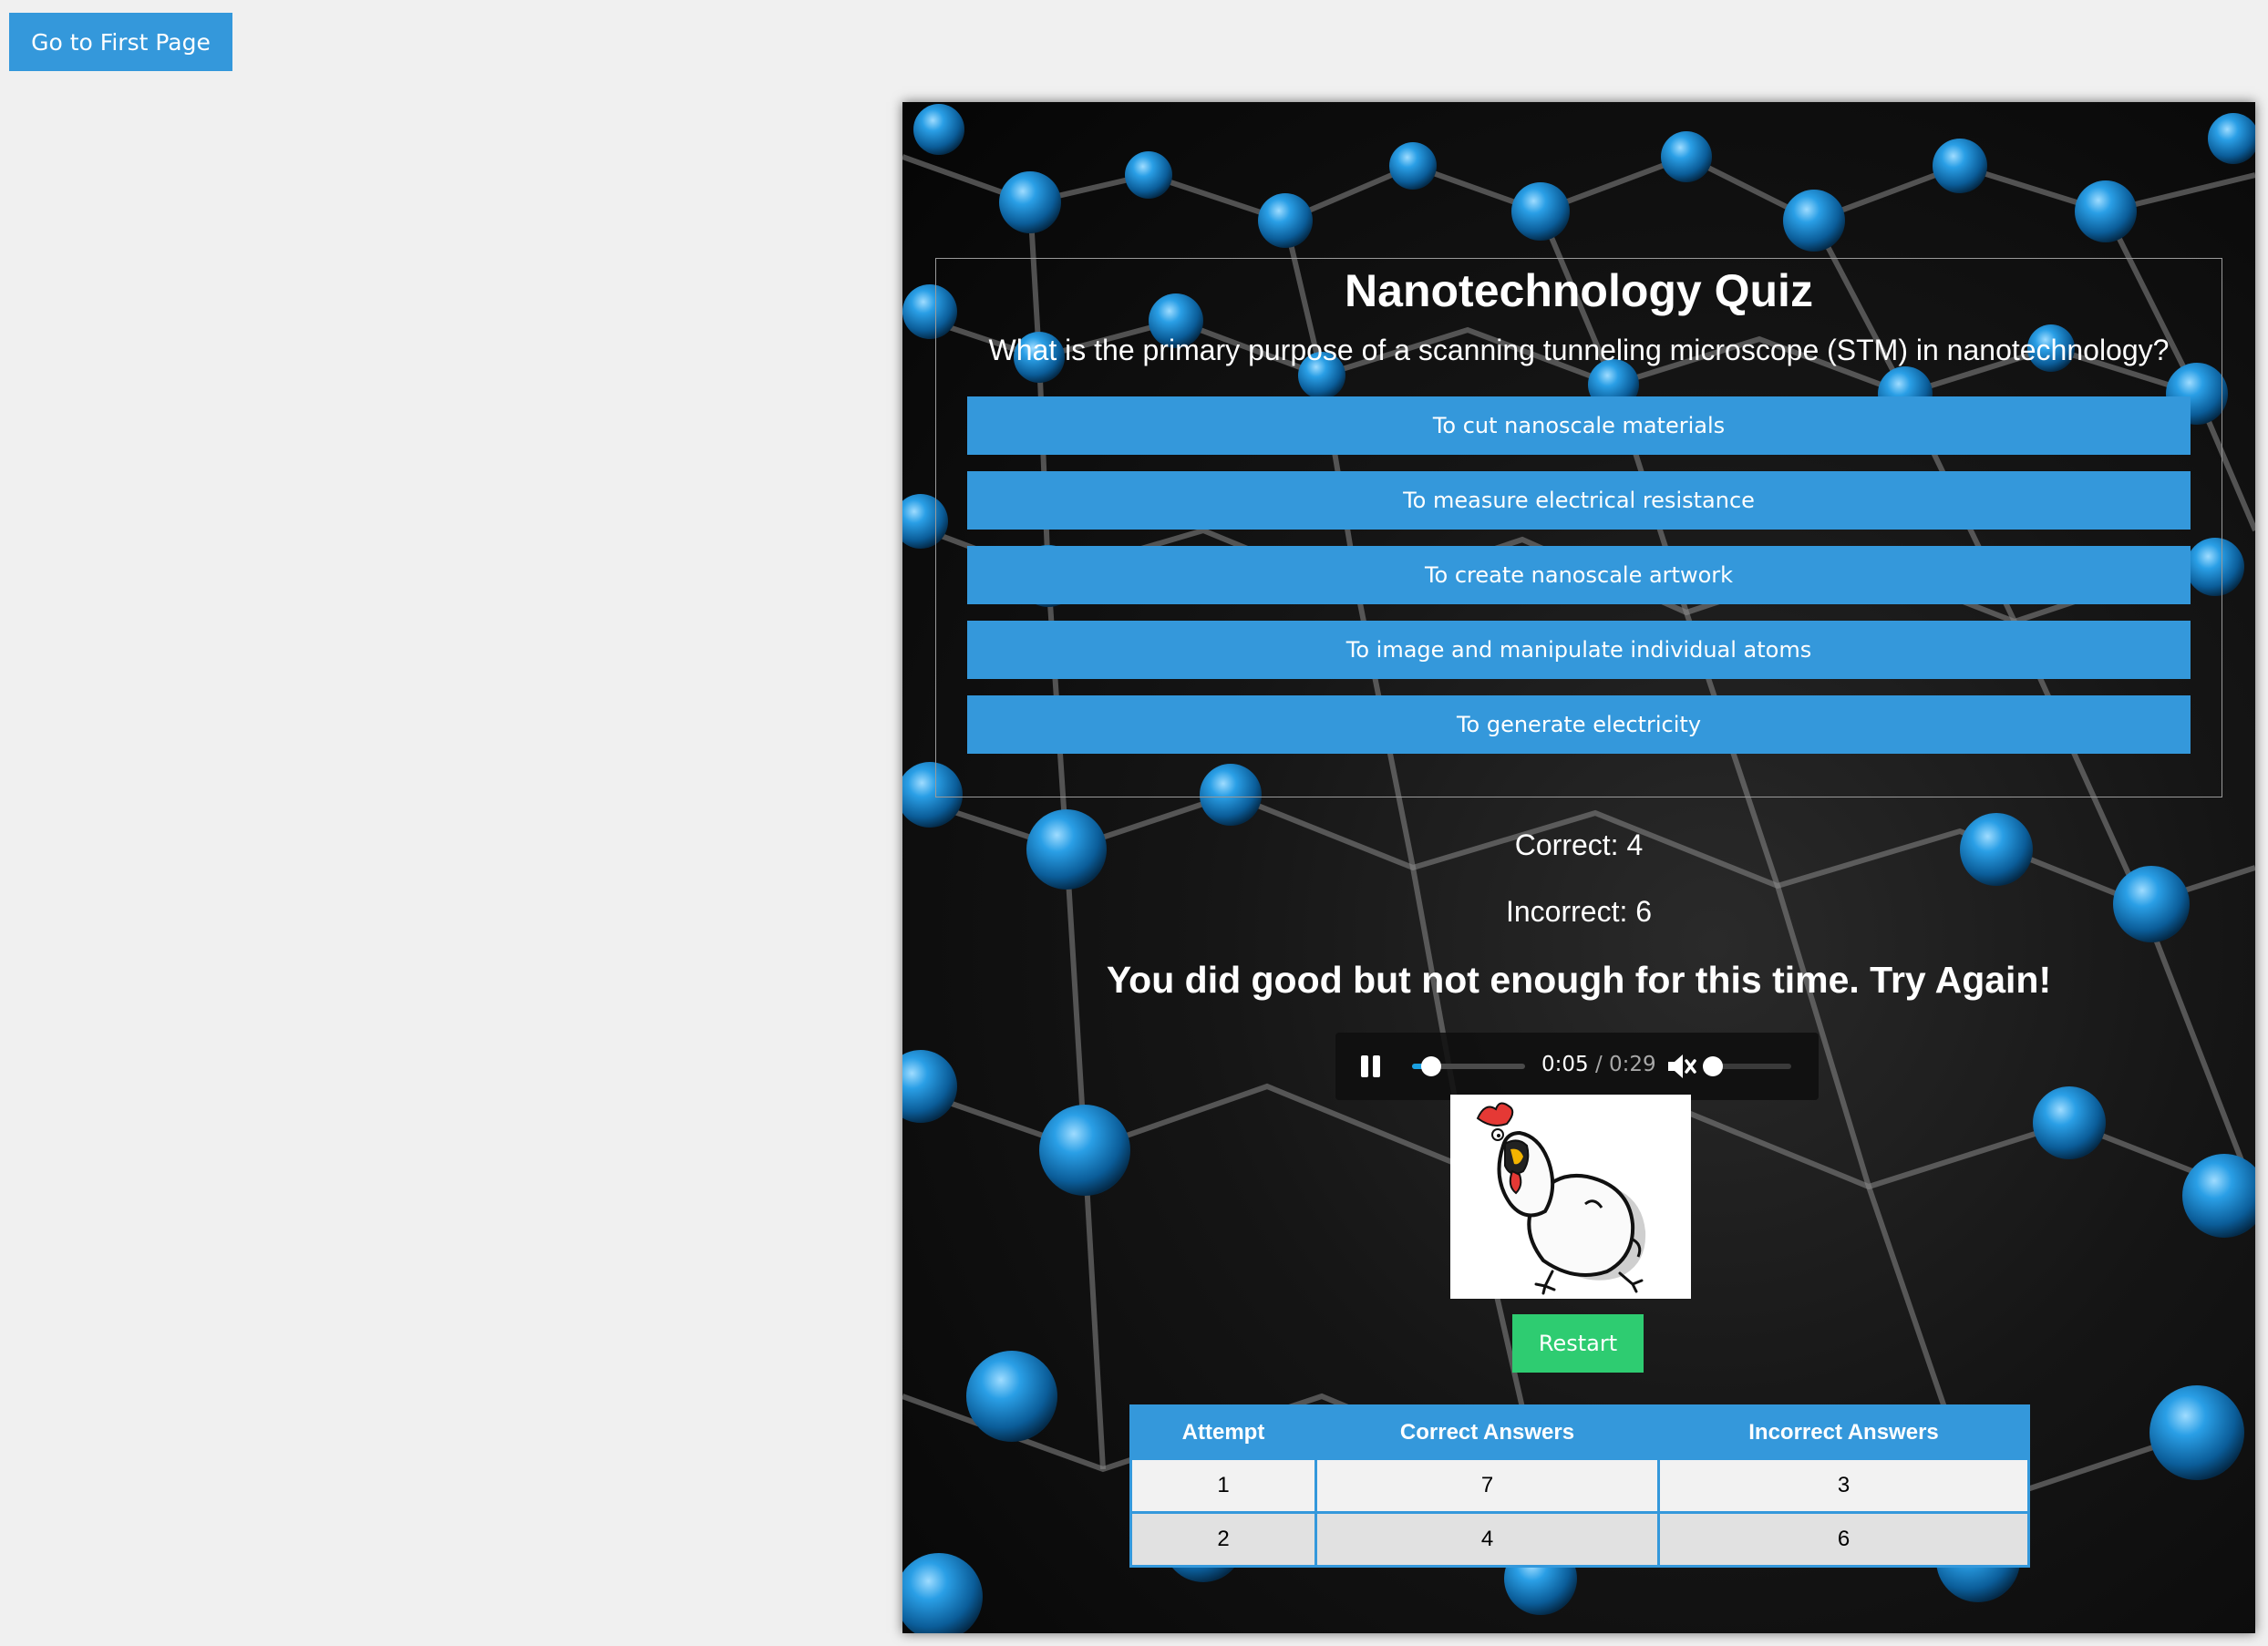 The image size is (2268, 1646). I want to click on volume-slider, so click(1747, 1066).